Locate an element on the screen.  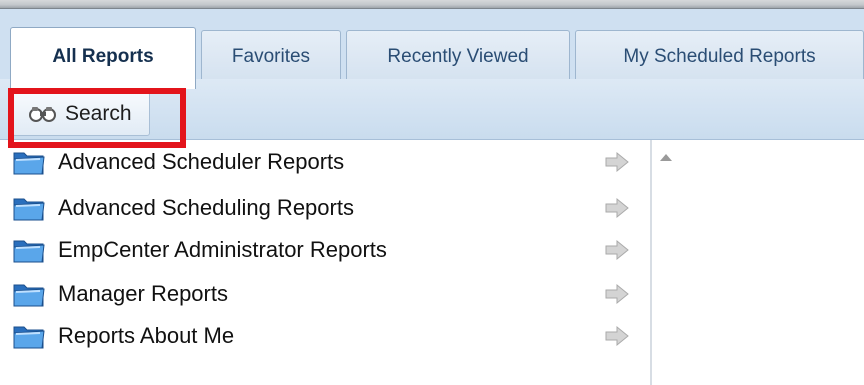
list-item-label: Advanced Scheduling Reports is located at coordinates (206, 207).